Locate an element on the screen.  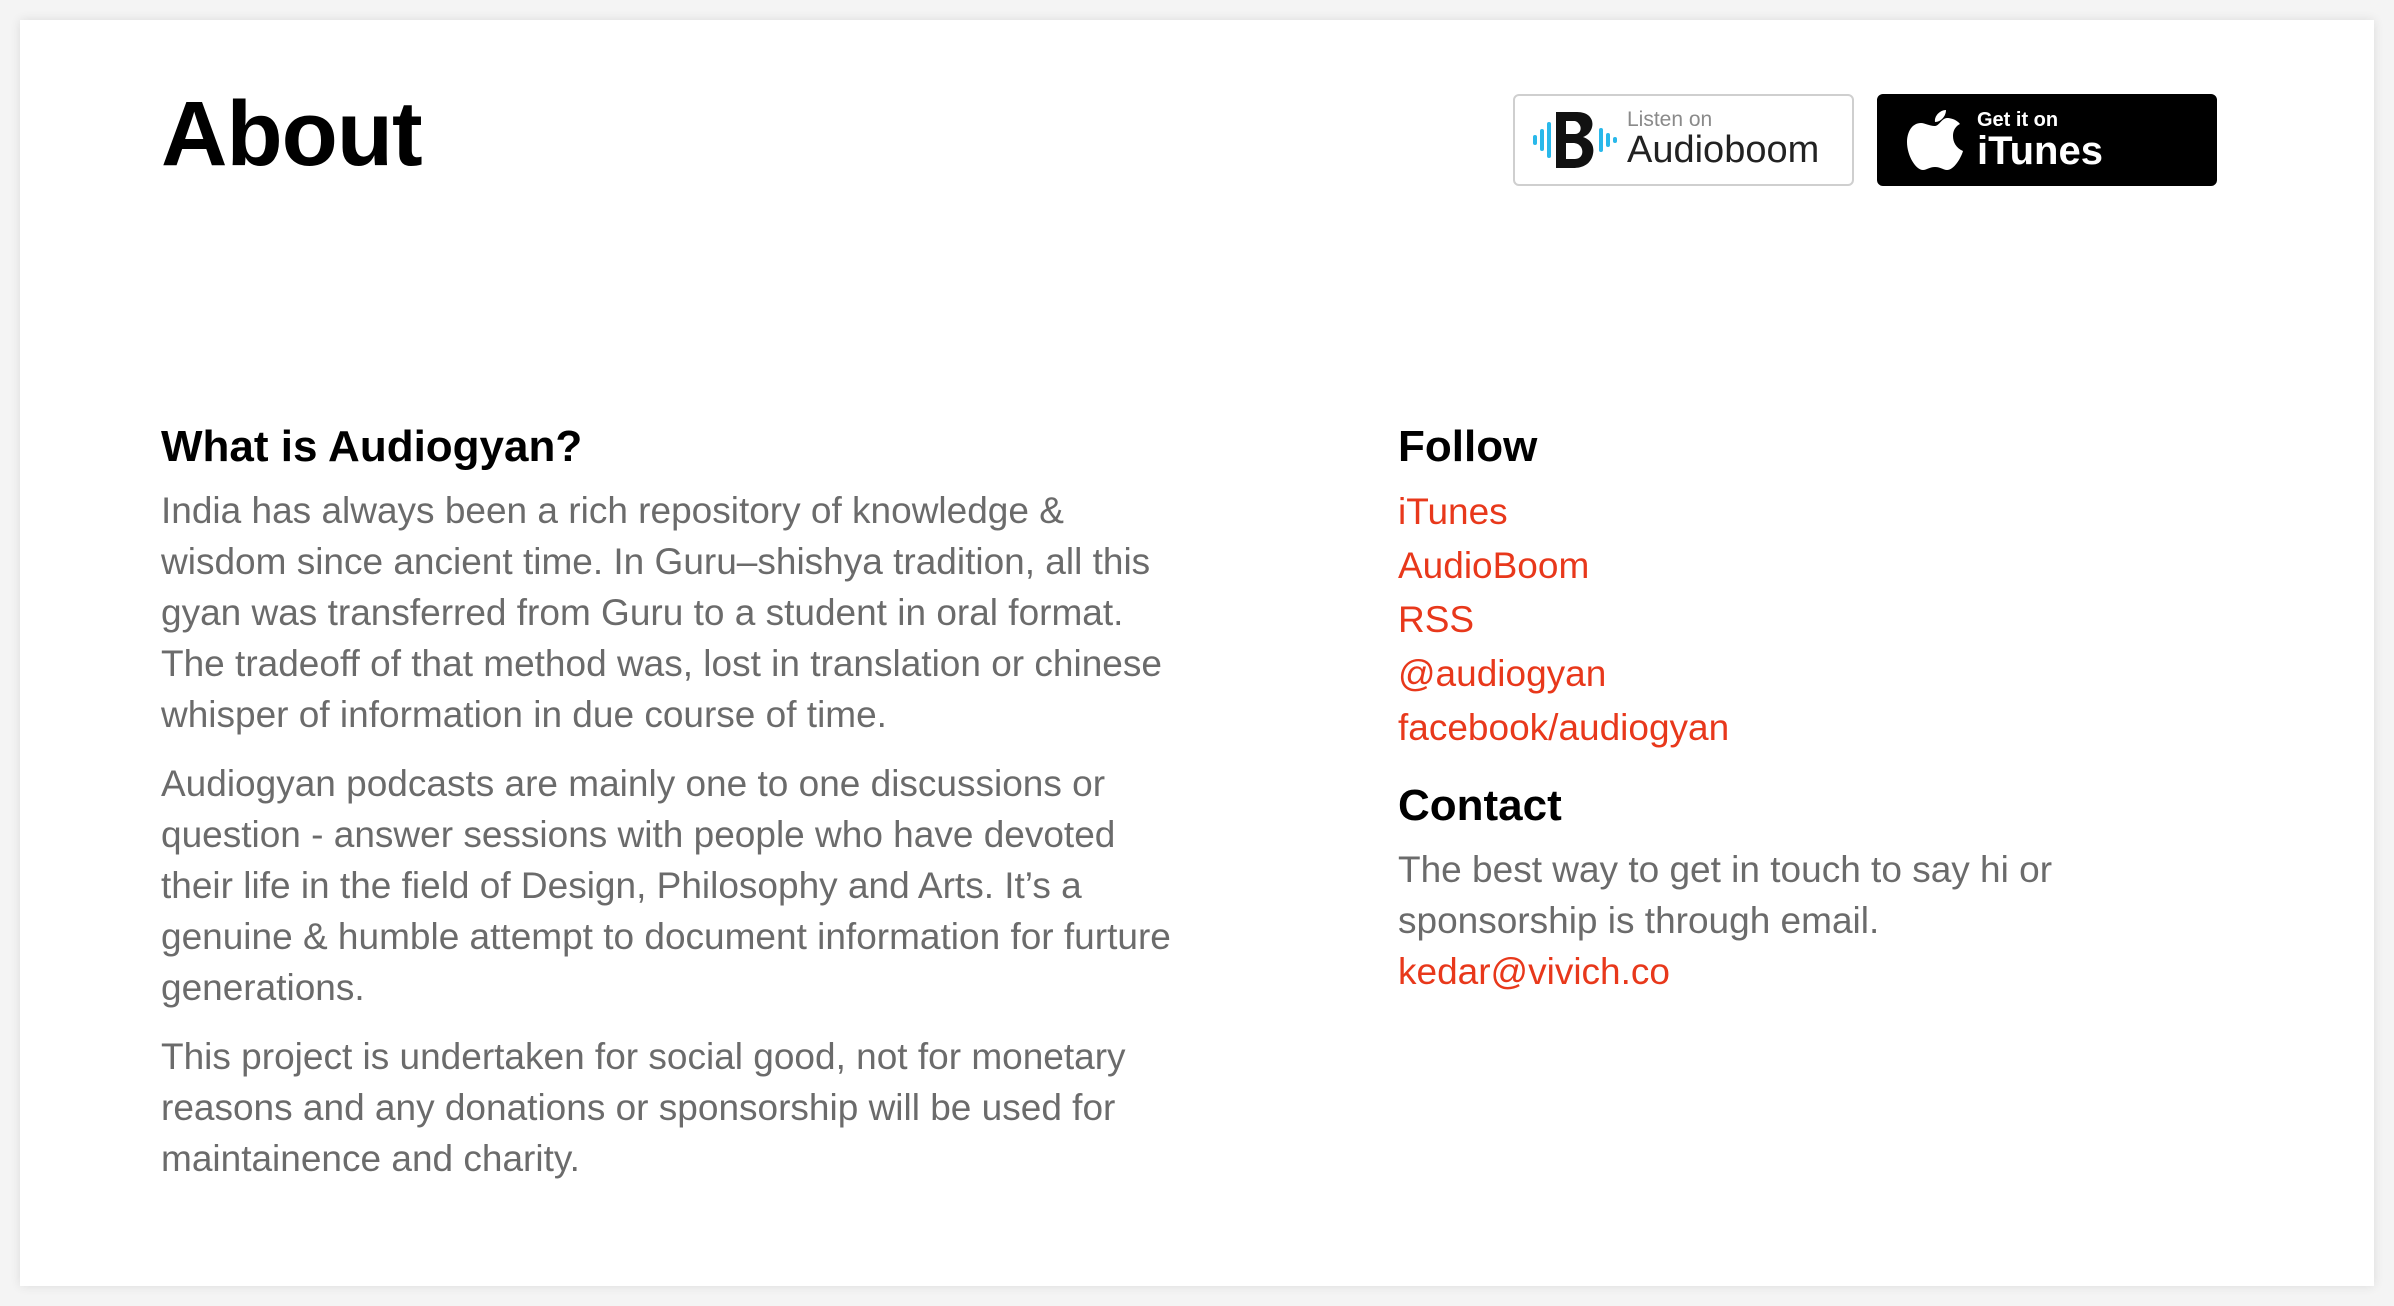
apple-logo-icon is located at coordinates (1935, 140).